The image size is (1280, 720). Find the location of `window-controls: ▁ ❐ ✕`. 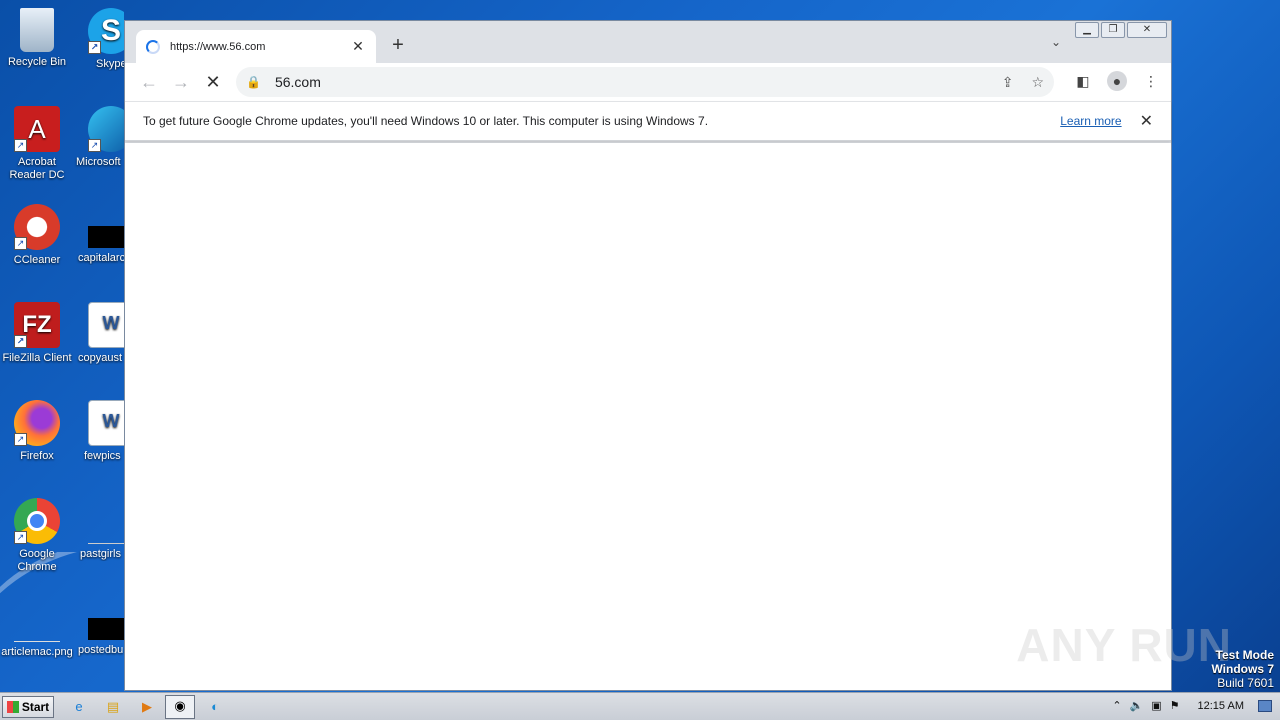

window-controls: ▁ ❐ ✕ is located at coordinates (1121, 30).